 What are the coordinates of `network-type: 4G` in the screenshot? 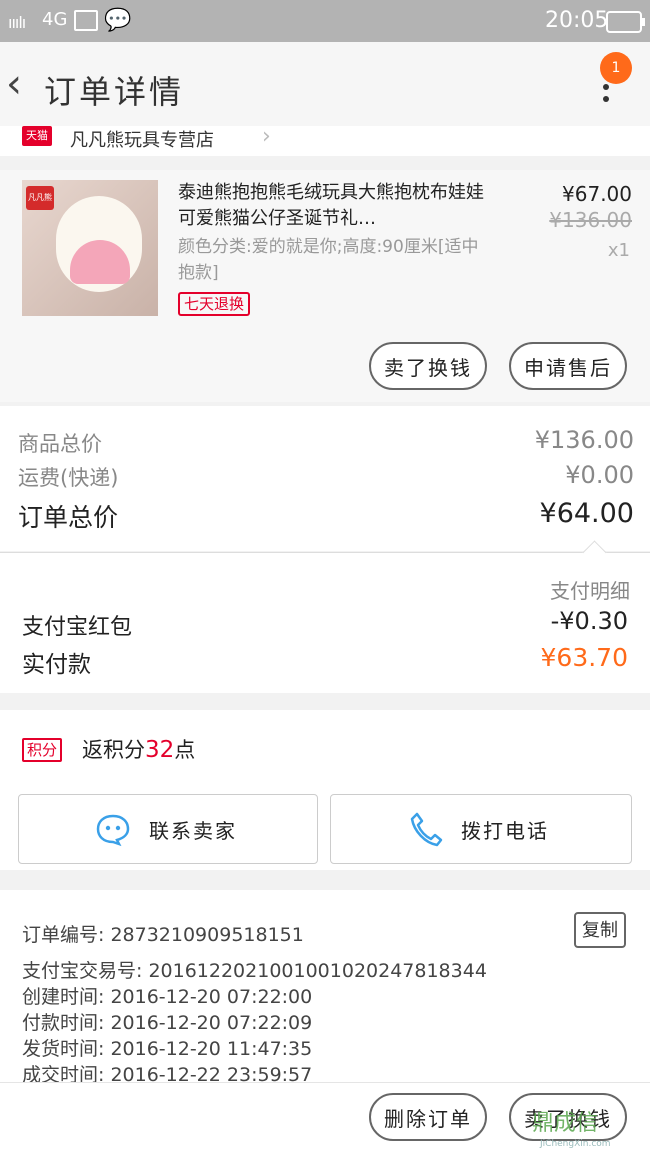 It's located at (55, 19).